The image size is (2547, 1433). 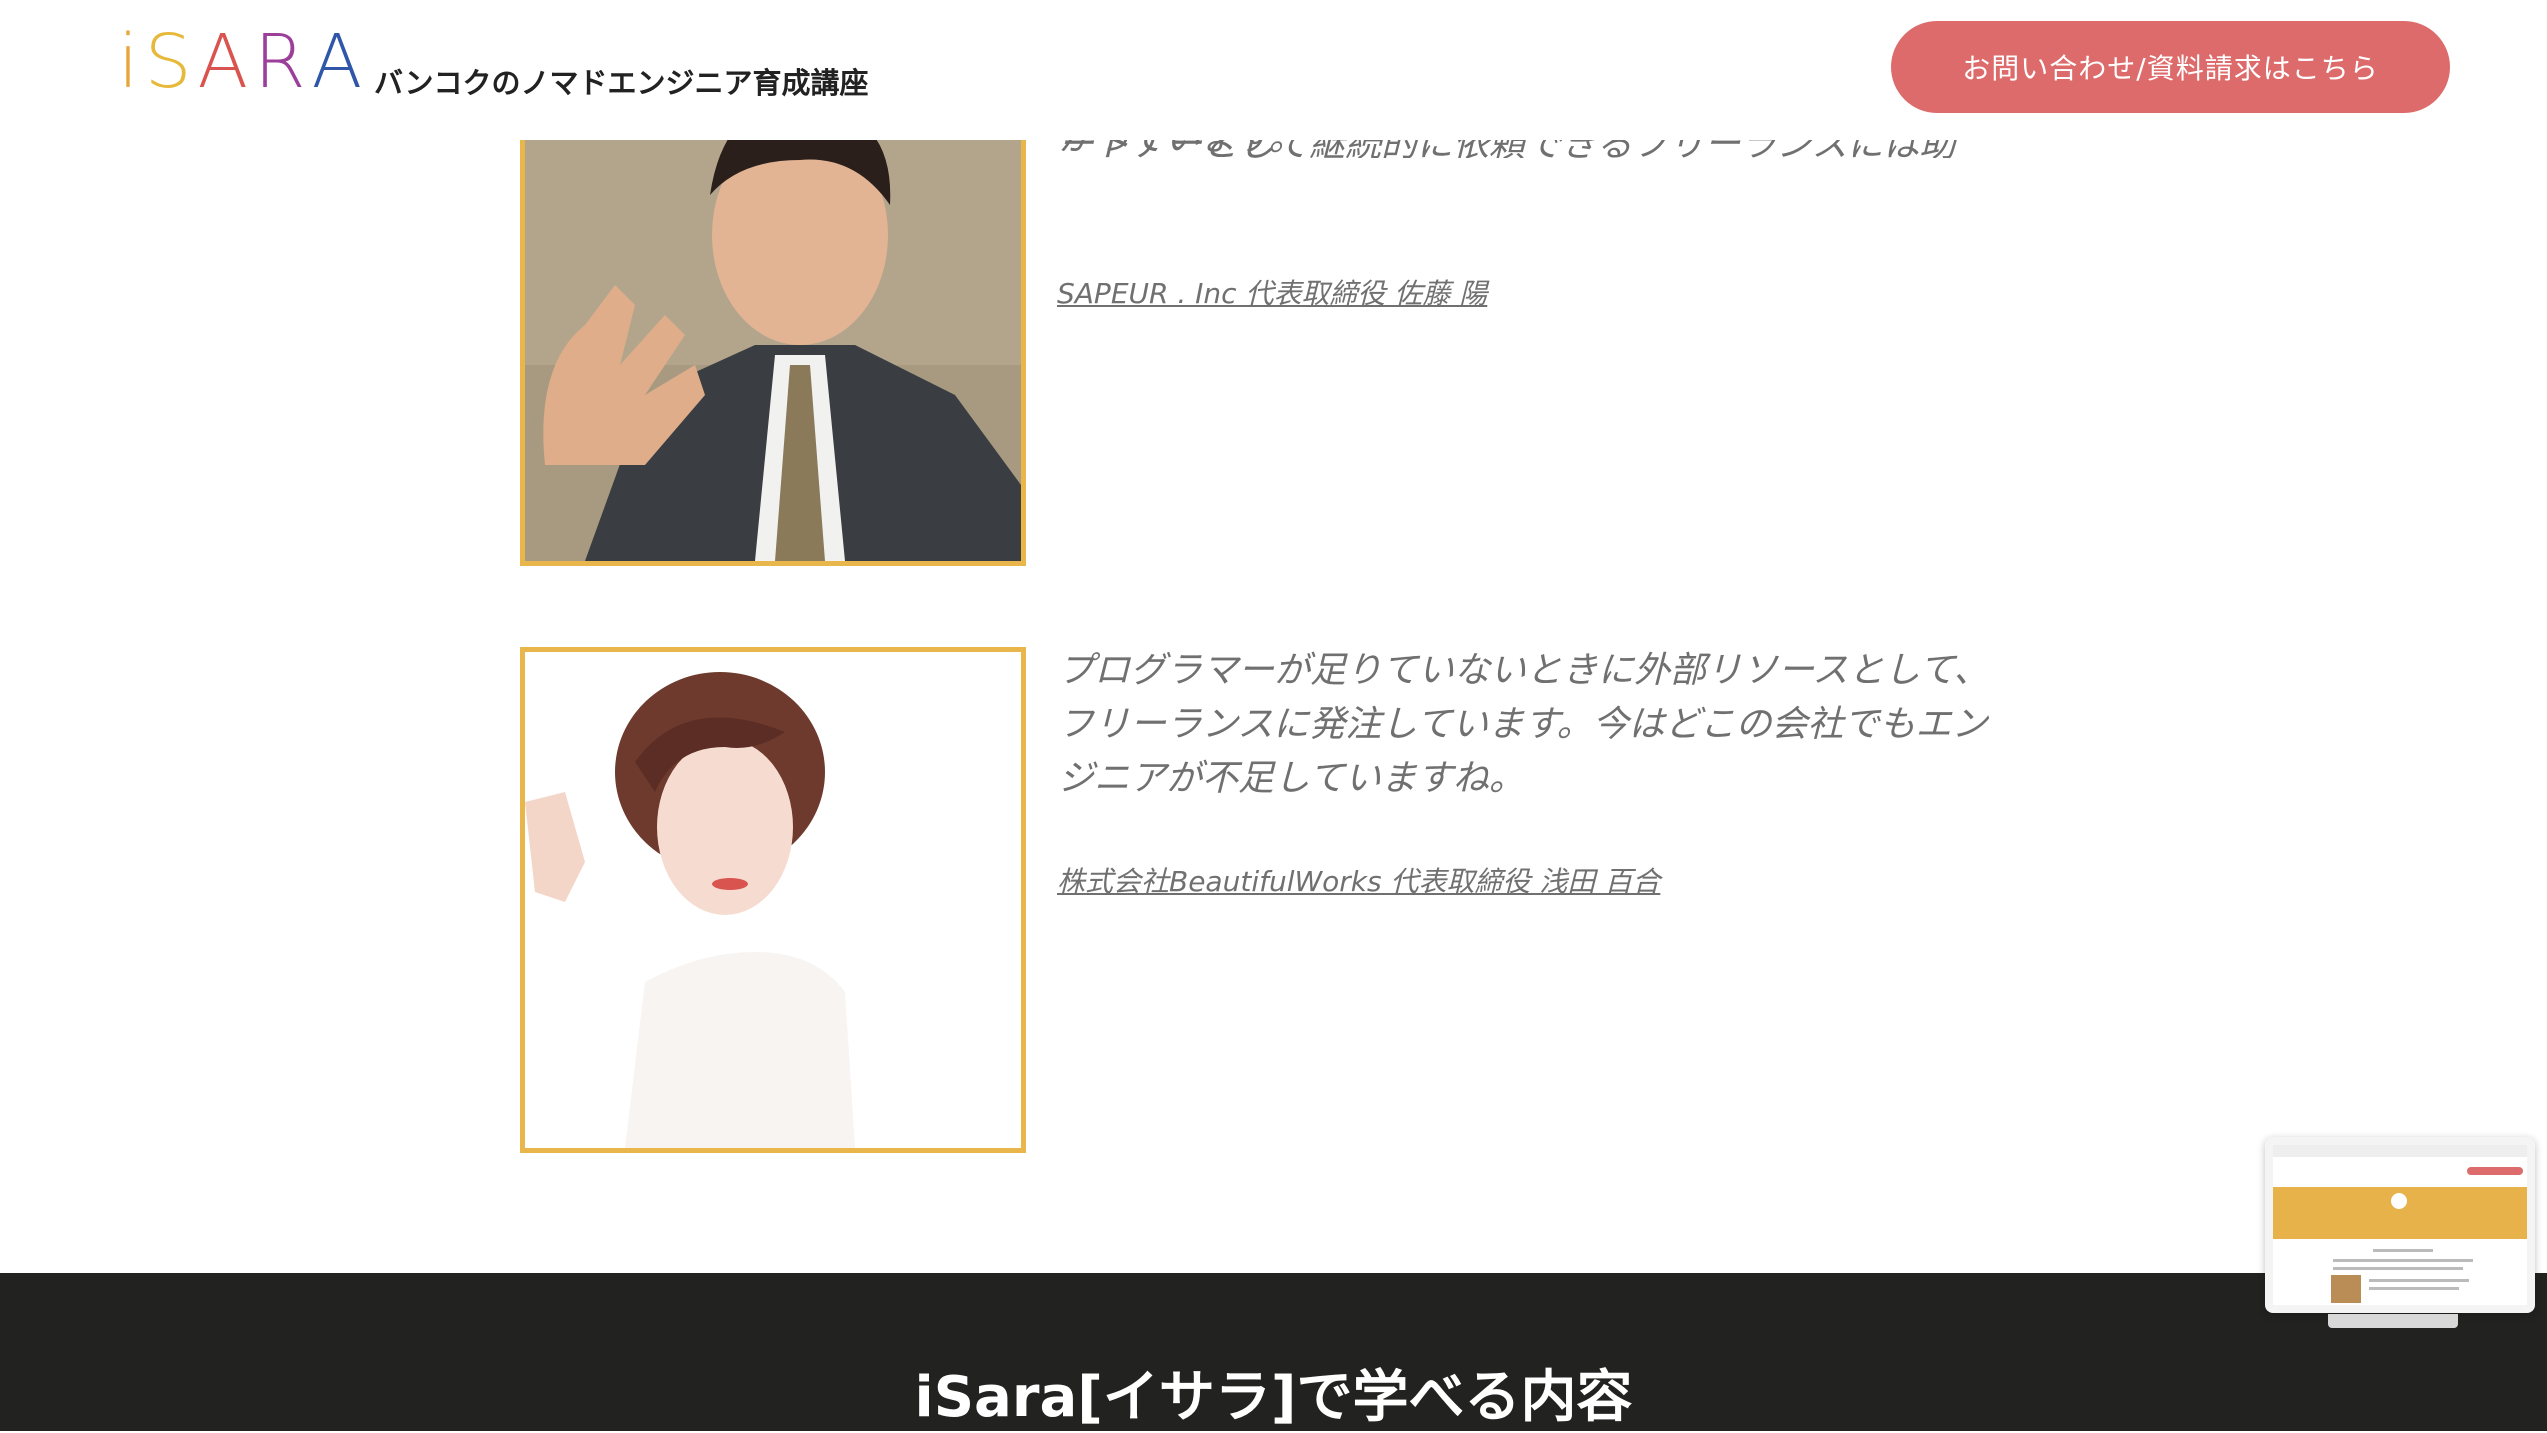 I want to click on isara-logo: iSARA, so click(x=243, y=62).